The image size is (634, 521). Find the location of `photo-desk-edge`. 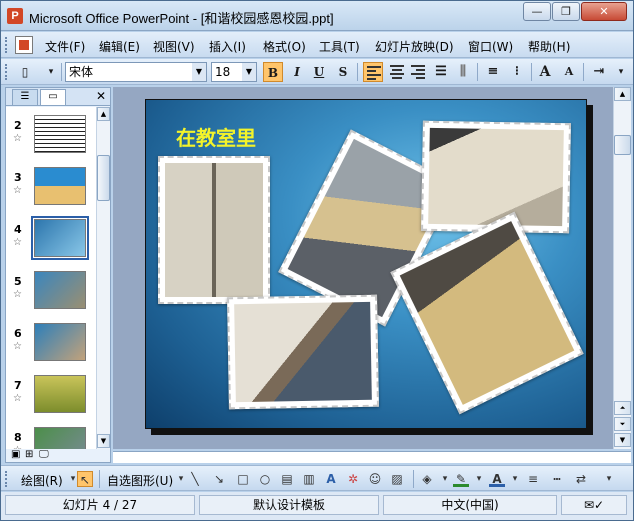

photo-desk-edge is located at coordinates (303, 352).